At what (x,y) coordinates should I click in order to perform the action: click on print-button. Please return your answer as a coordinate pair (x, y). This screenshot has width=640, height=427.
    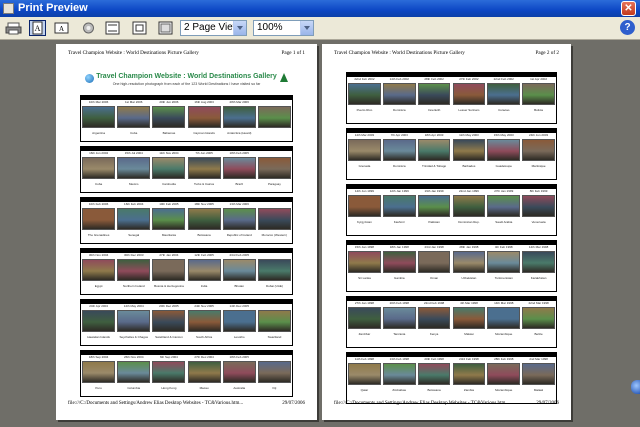
    Looking at the image, I should click on (13, 28).